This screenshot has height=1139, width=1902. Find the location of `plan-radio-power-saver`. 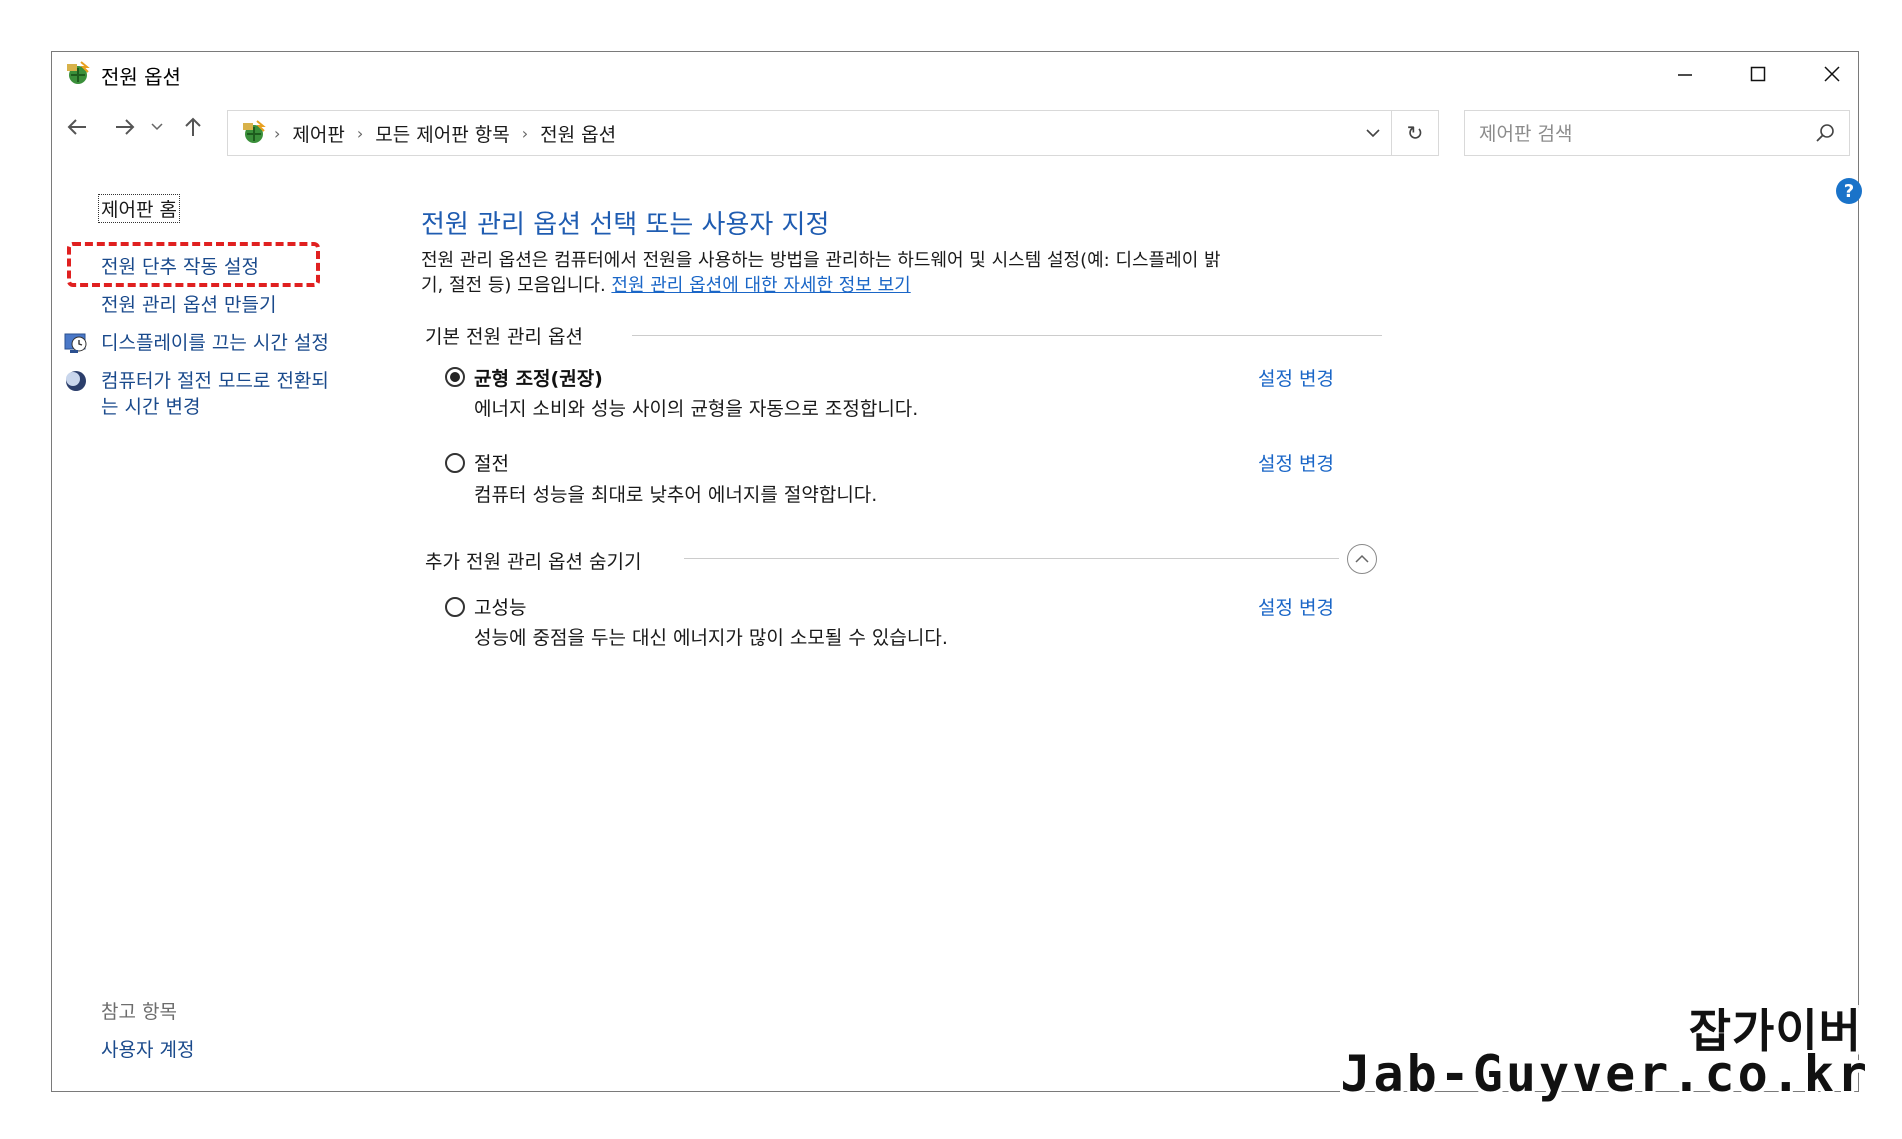

plan-radio-power-saver is located at coordinates (455, 463).